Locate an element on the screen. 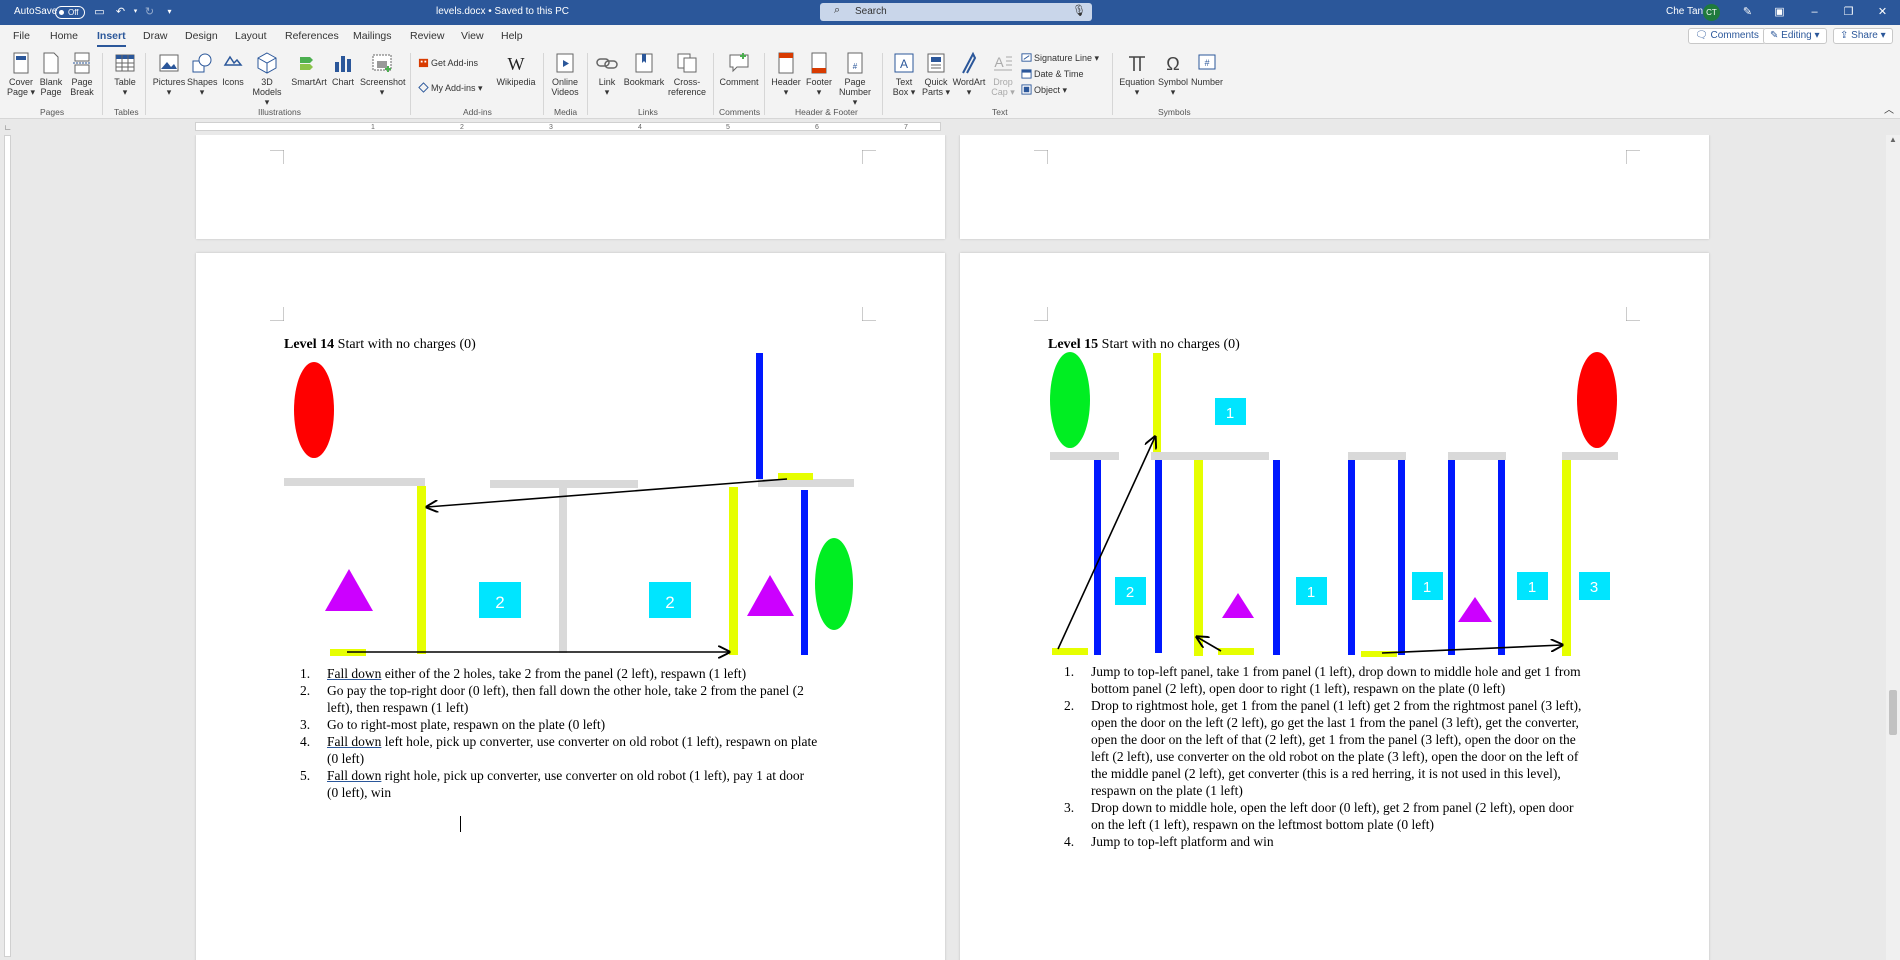  3d-models-button: 3D Models ▾ is located at coordinates (267, 79).